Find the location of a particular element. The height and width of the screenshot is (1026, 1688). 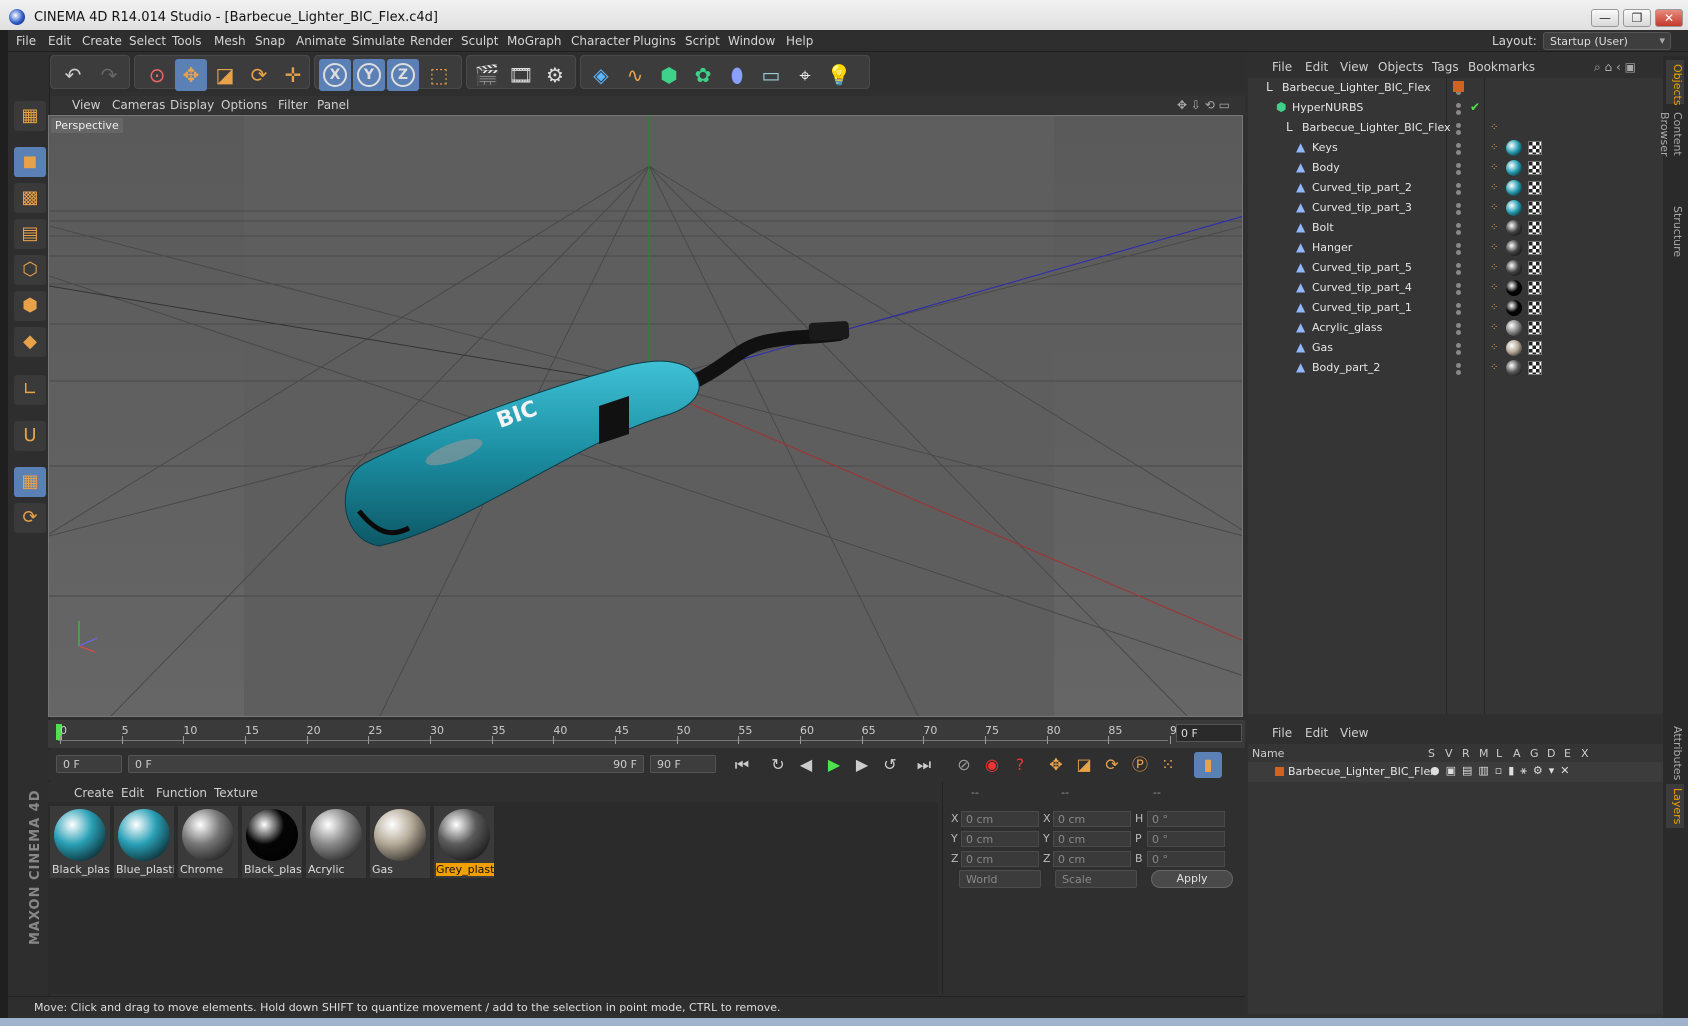

viewport-menu-options: Options is located at coordinates (244, 105).